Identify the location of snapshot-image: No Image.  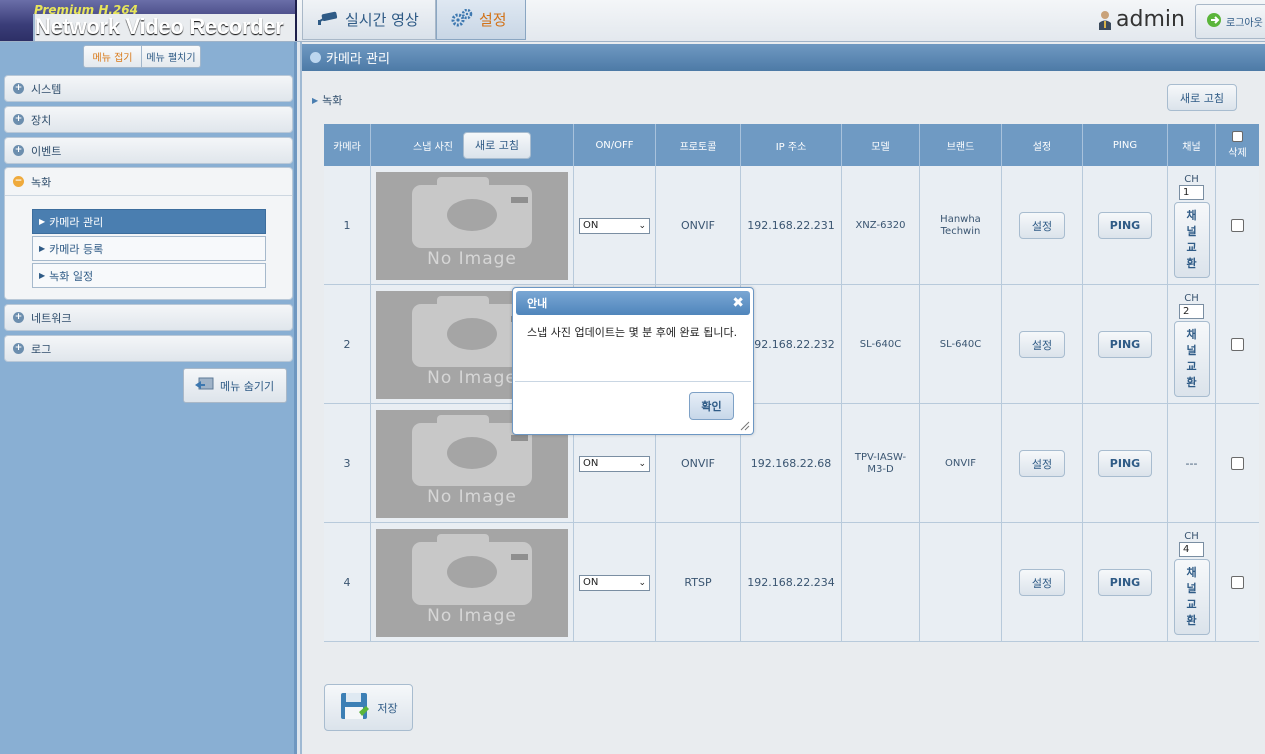
(472, 582).